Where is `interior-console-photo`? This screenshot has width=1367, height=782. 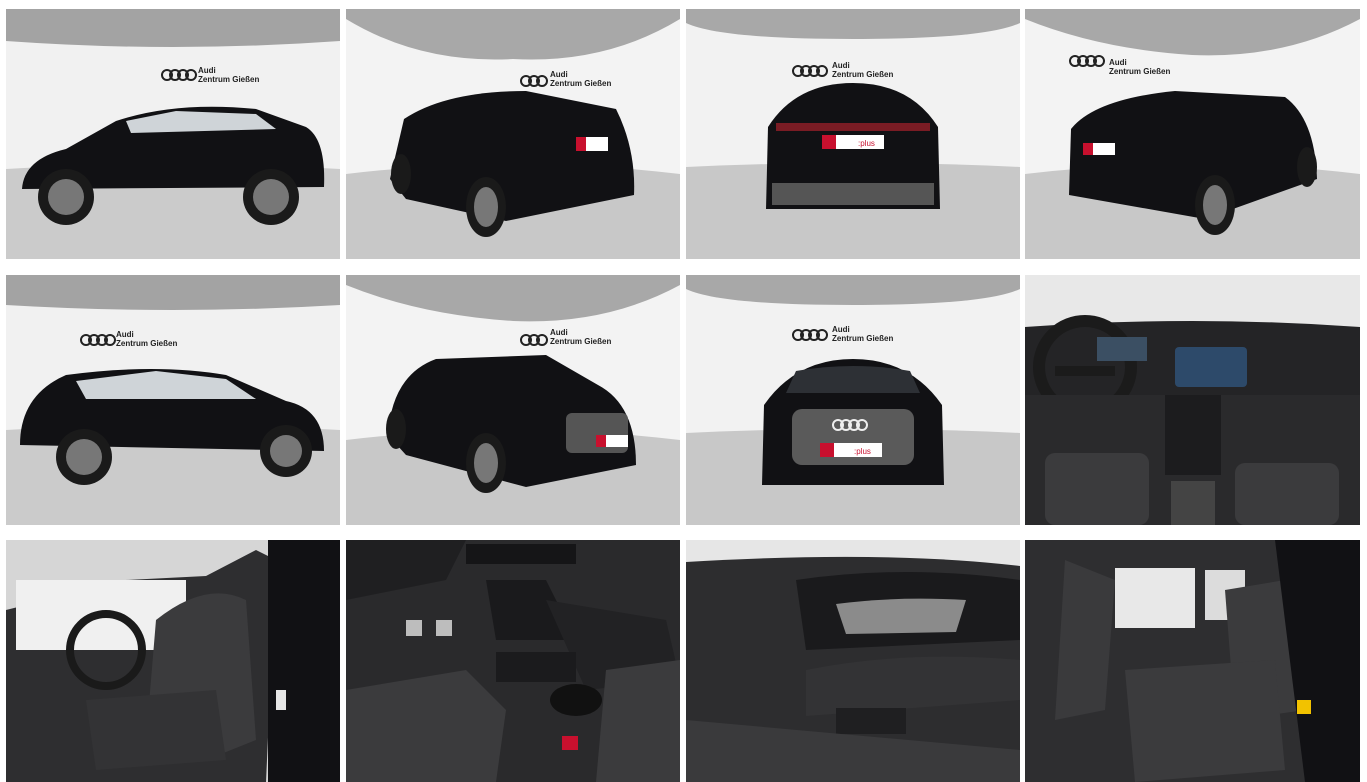
interior-console-photo is located at coordinates (513, 661).